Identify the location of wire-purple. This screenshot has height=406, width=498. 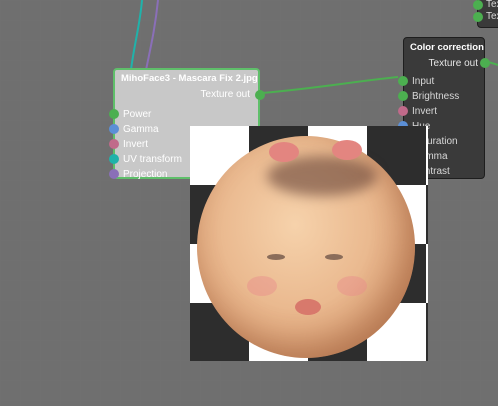
(152, 35).